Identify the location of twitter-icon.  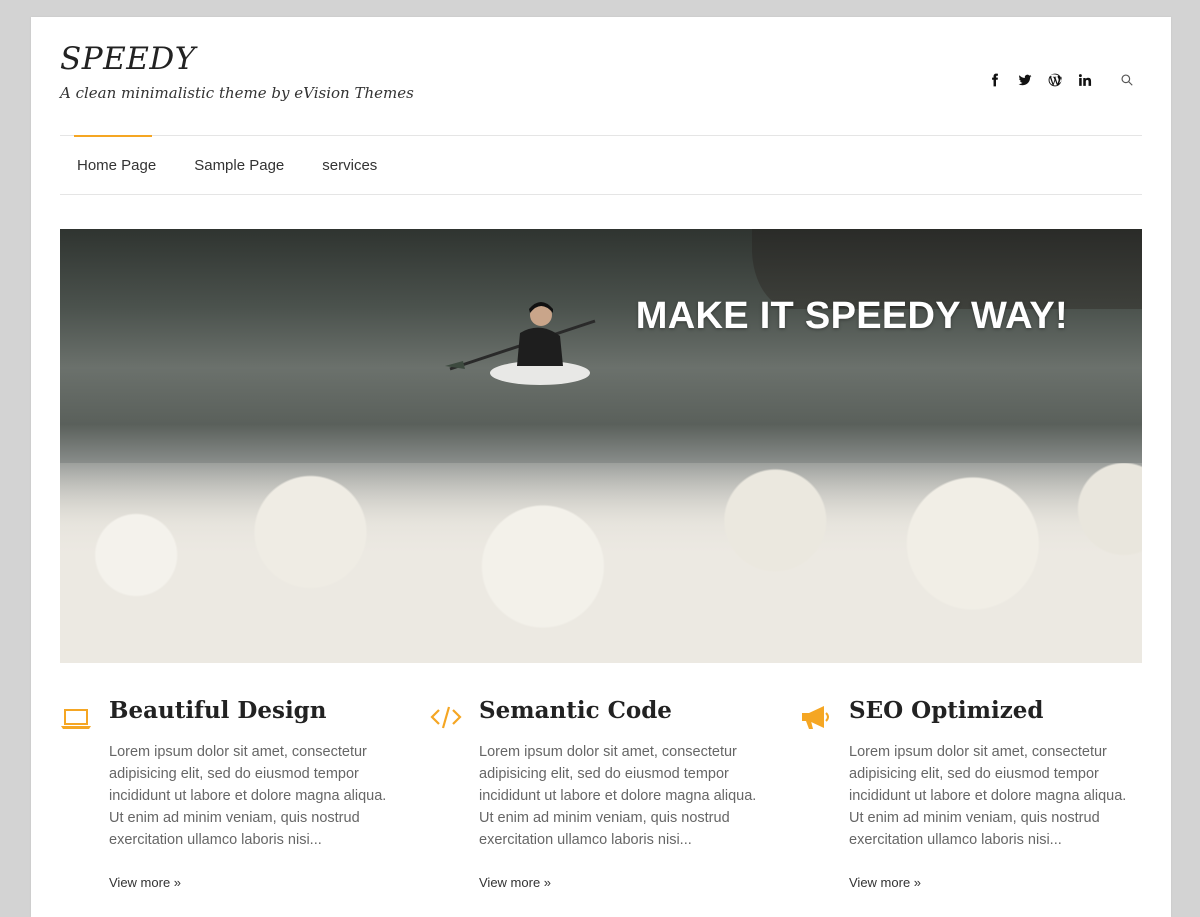
(1025, 80).